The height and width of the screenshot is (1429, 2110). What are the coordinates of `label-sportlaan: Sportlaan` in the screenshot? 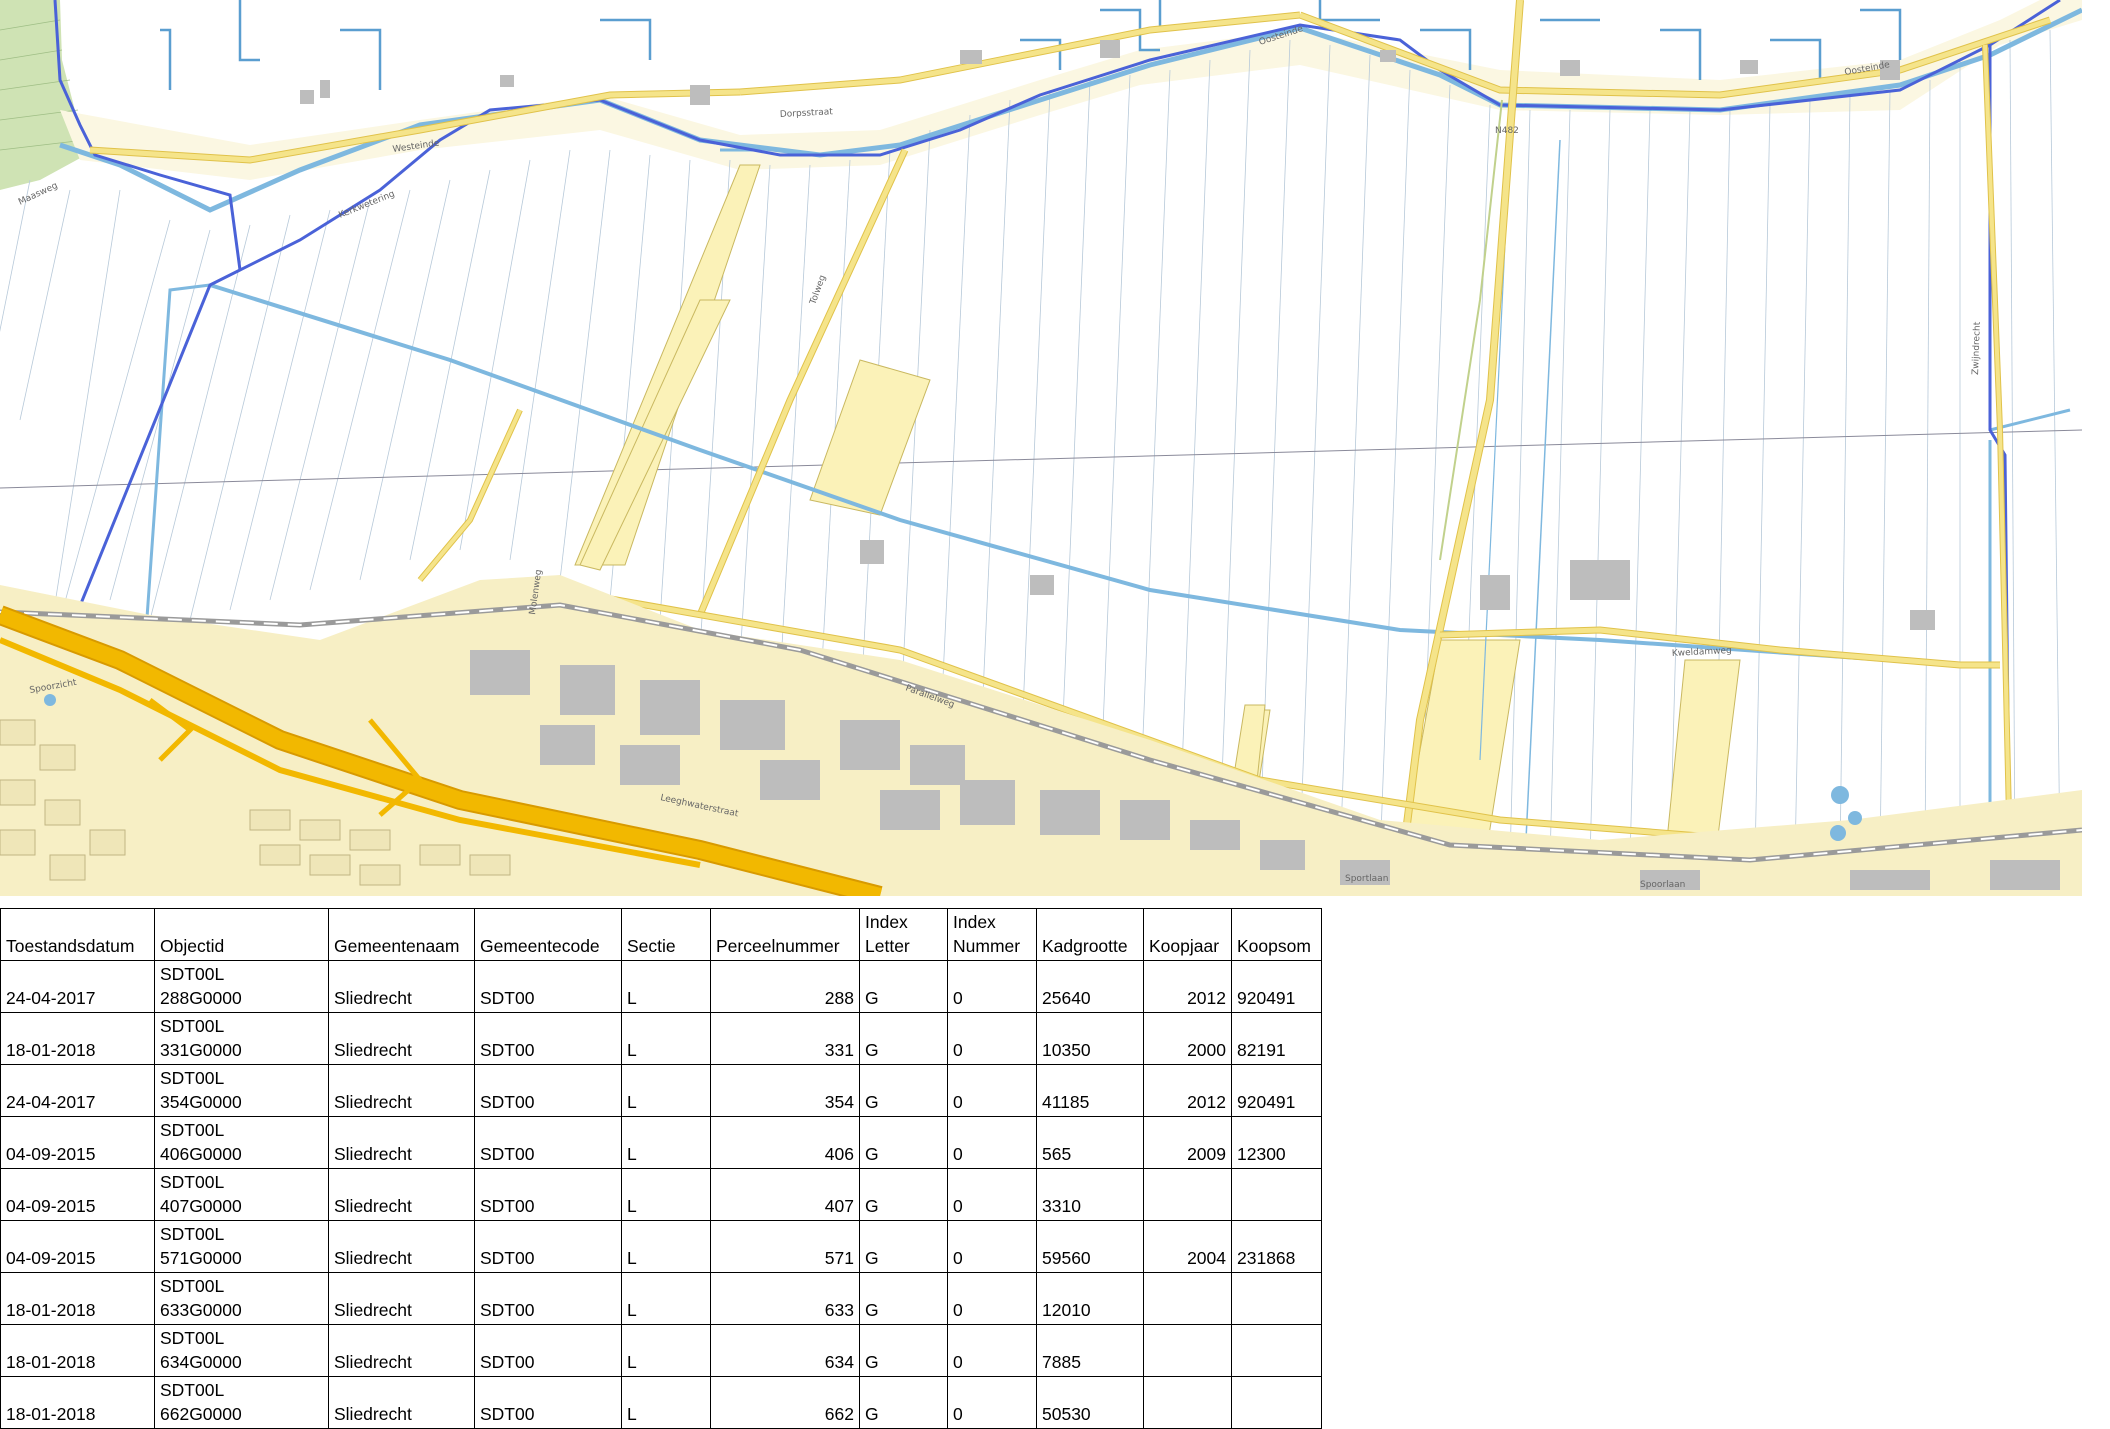 It's located at (1366, 879).